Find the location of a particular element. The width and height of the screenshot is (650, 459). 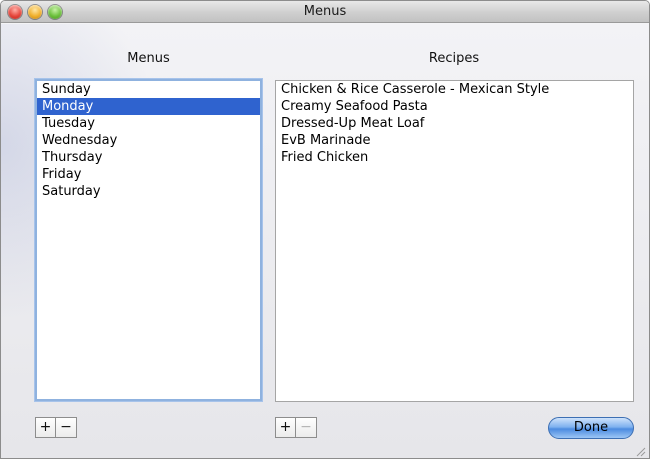

window-title: Menus is located at coordinates (325, 11).